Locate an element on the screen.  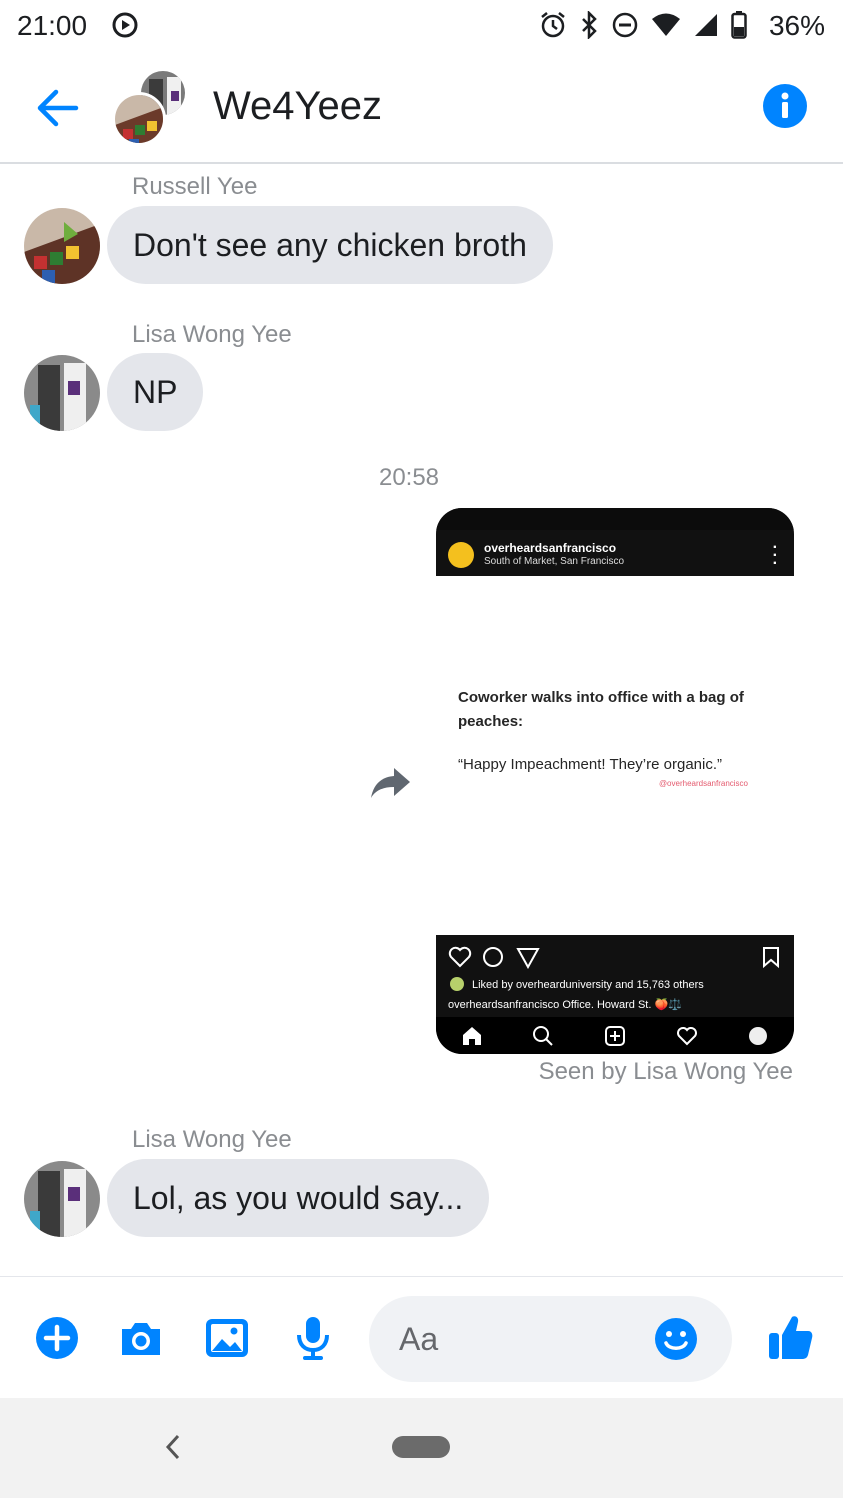
bookmark-icon is located at coordinates (771, 958).